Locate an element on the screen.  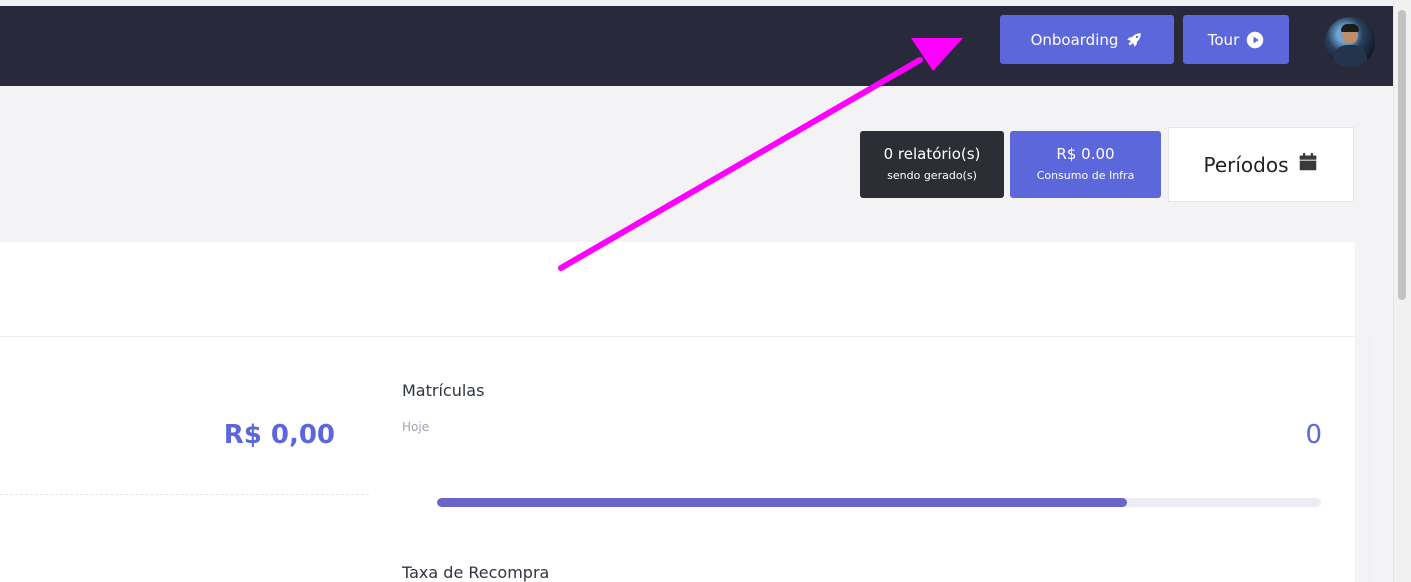
top-navbar: Onboarding Tour is located at coordinates (696, 46).